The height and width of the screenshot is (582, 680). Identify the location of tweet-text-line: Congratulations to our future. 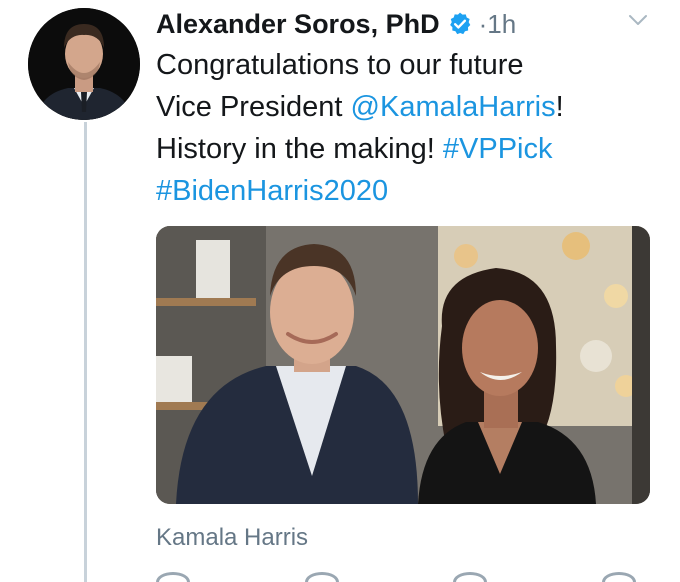
(340, 65).